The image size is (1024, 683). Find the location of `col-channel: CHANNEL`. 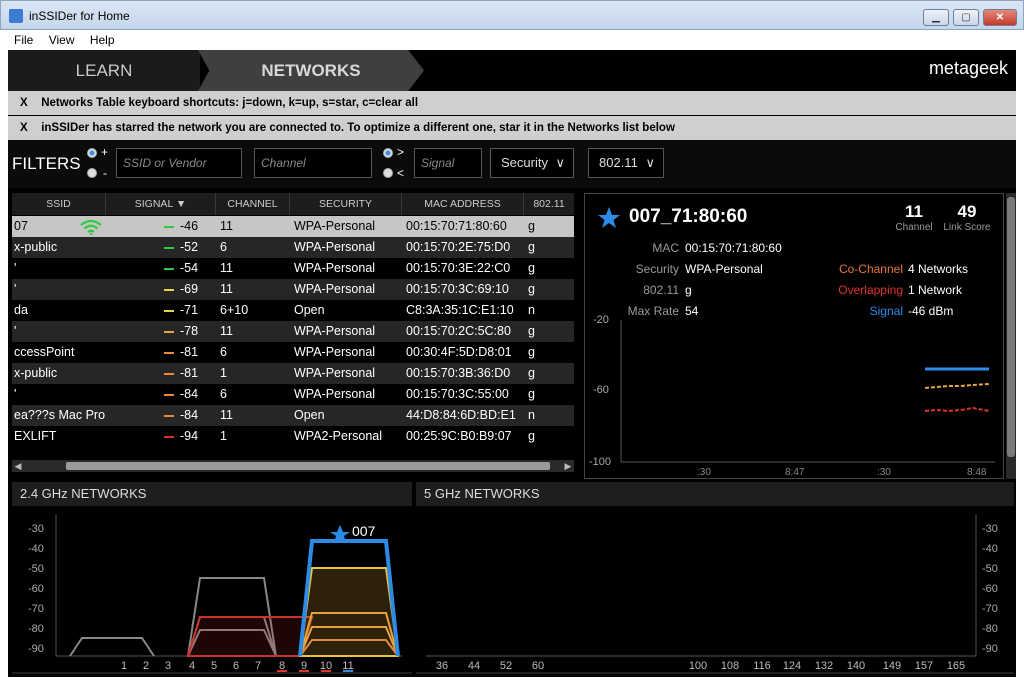

col-channel: CHANNEL is located at coordinates (253, 204).